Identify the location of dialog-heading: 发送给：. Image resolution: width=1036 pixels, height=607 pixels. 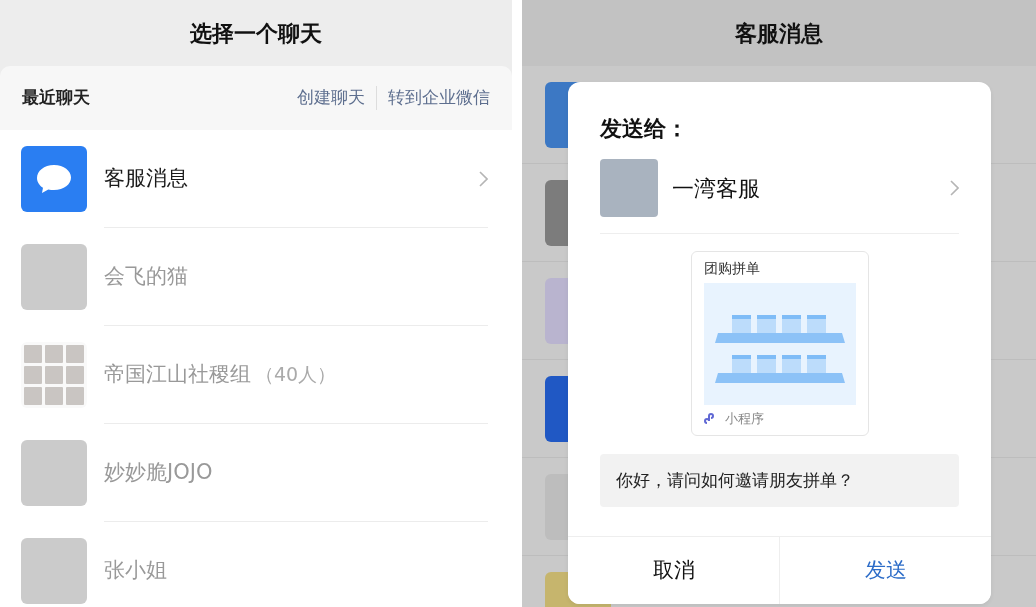
(644, 128).